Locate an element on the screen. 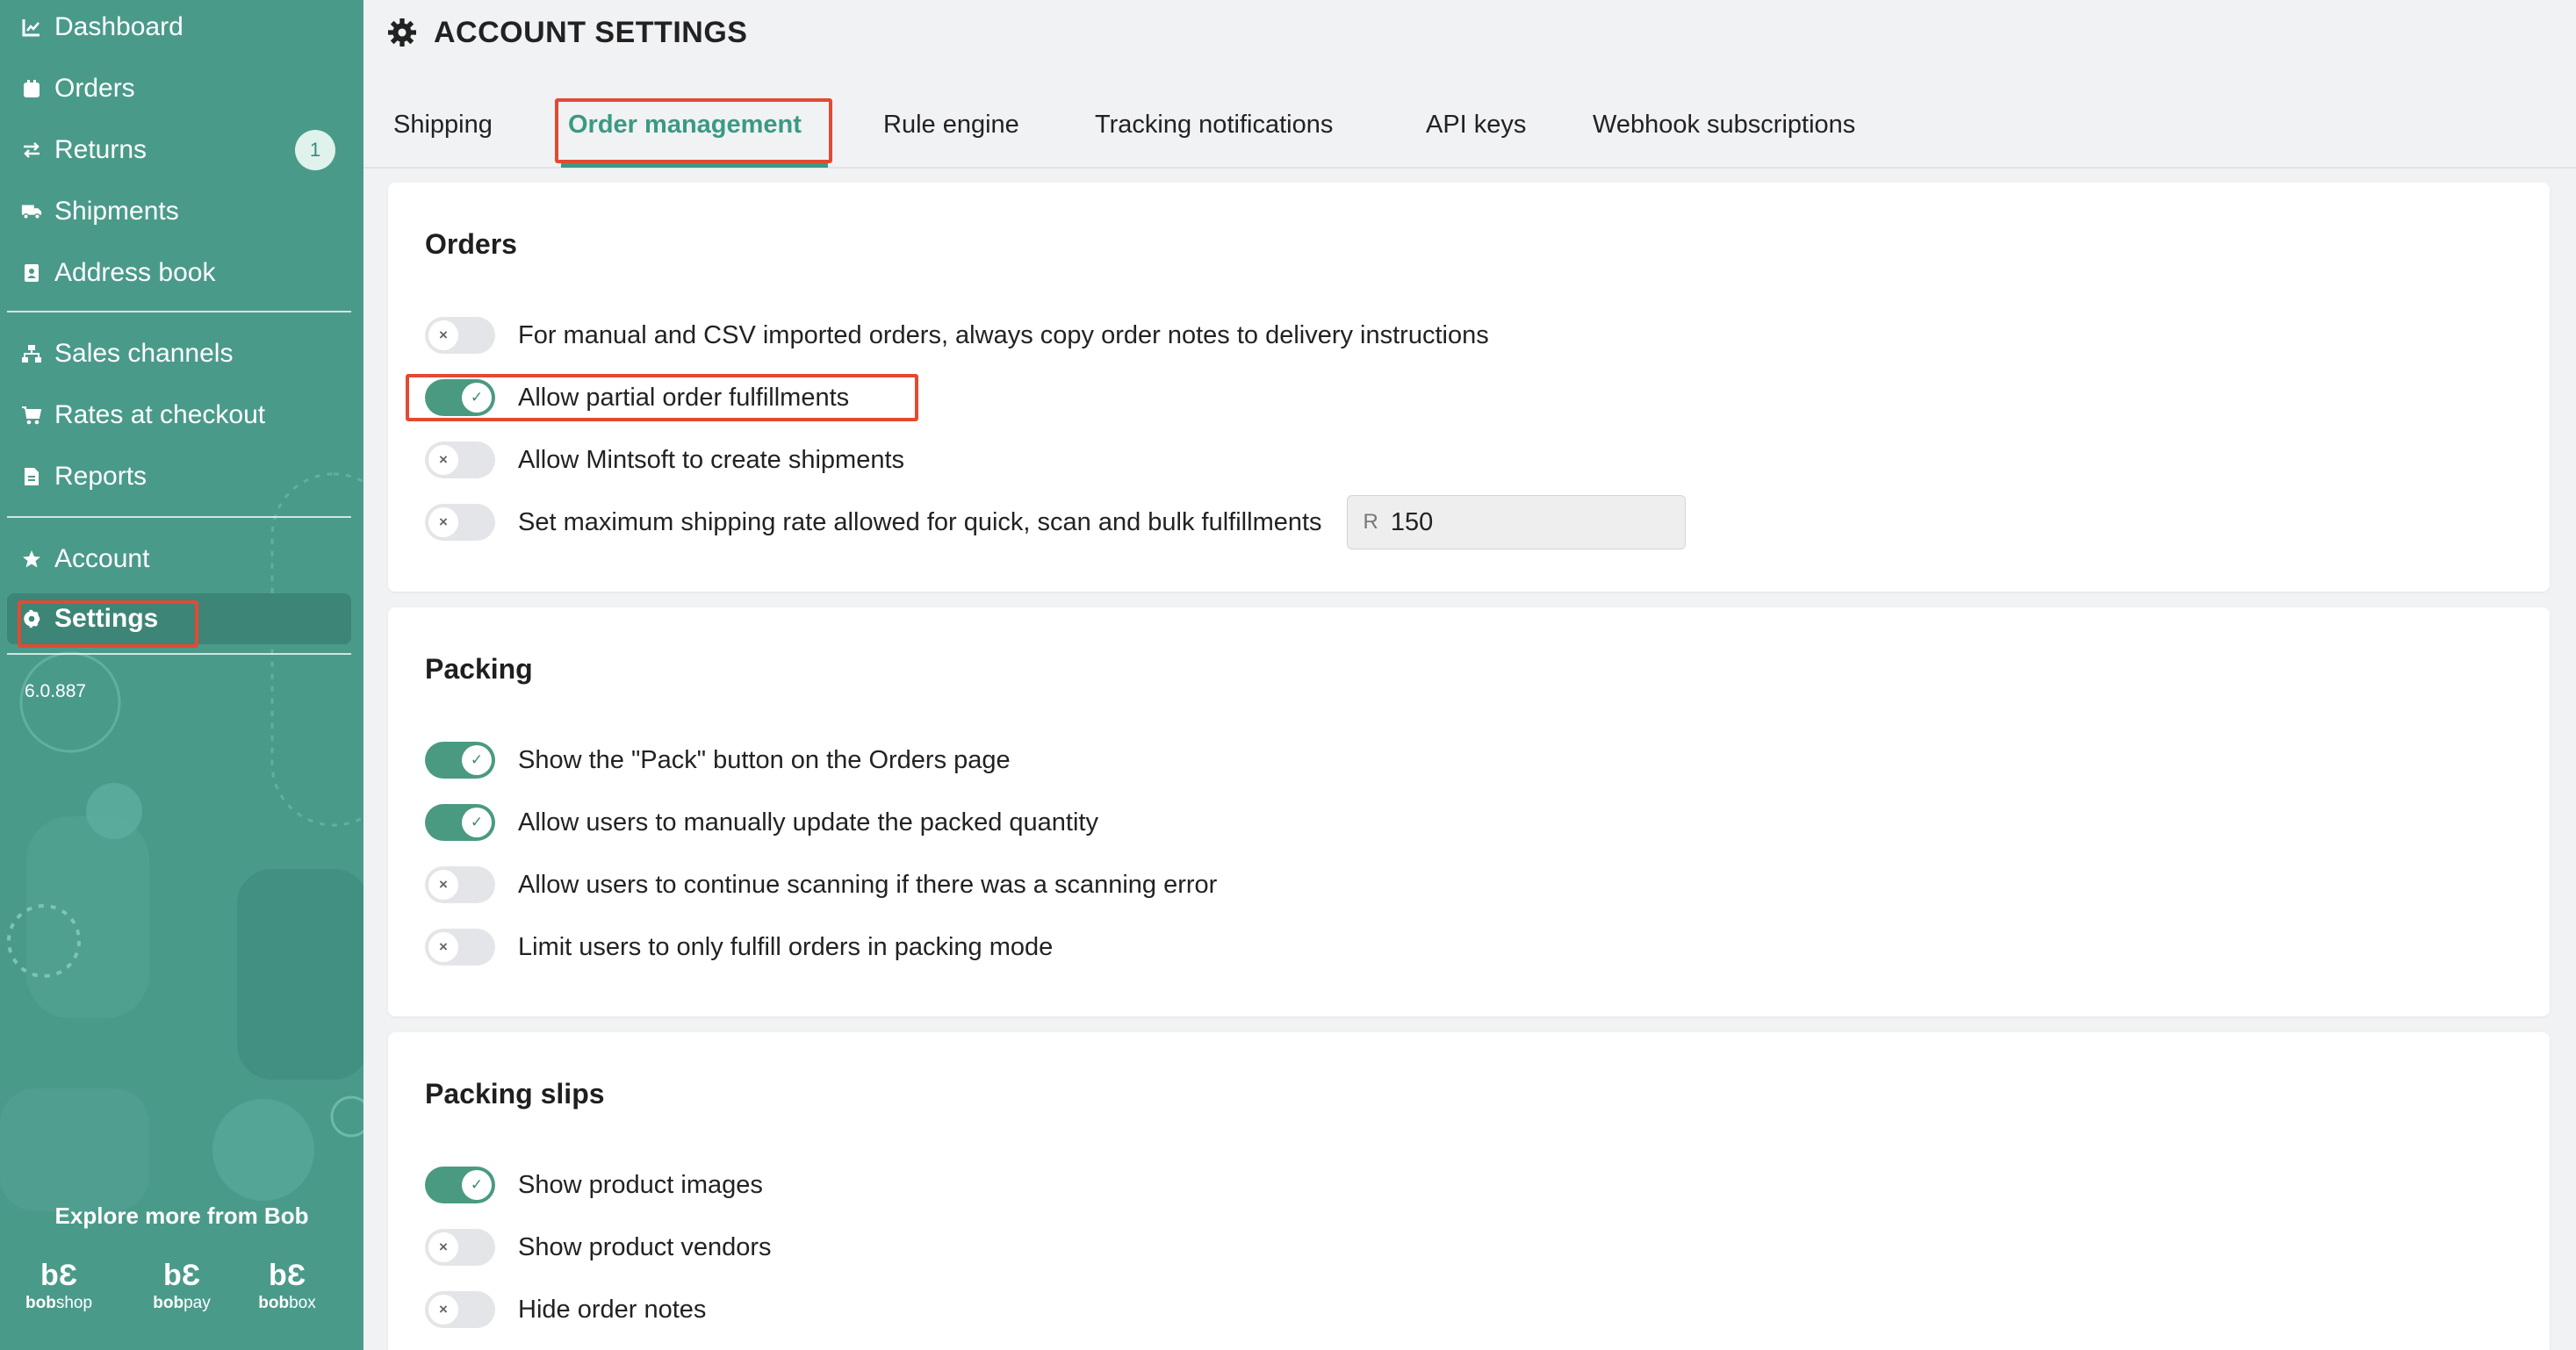 This screenshot has width=2576, height=1350. show-product-vendors-toggle: × is located at coordinates (460, 1247).